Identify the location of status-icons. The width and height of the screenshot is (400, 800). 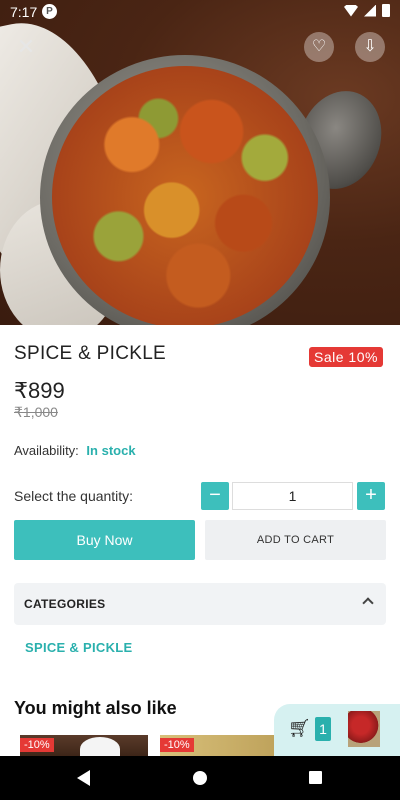
(367, 10).